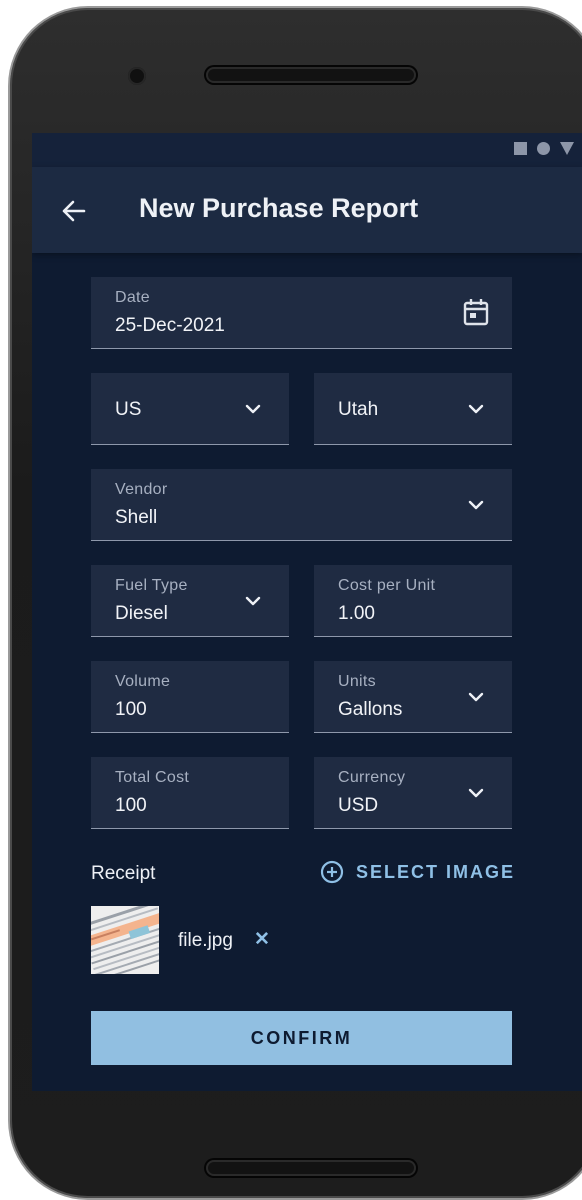  I want to click on country-value: US, so click(128, 409).